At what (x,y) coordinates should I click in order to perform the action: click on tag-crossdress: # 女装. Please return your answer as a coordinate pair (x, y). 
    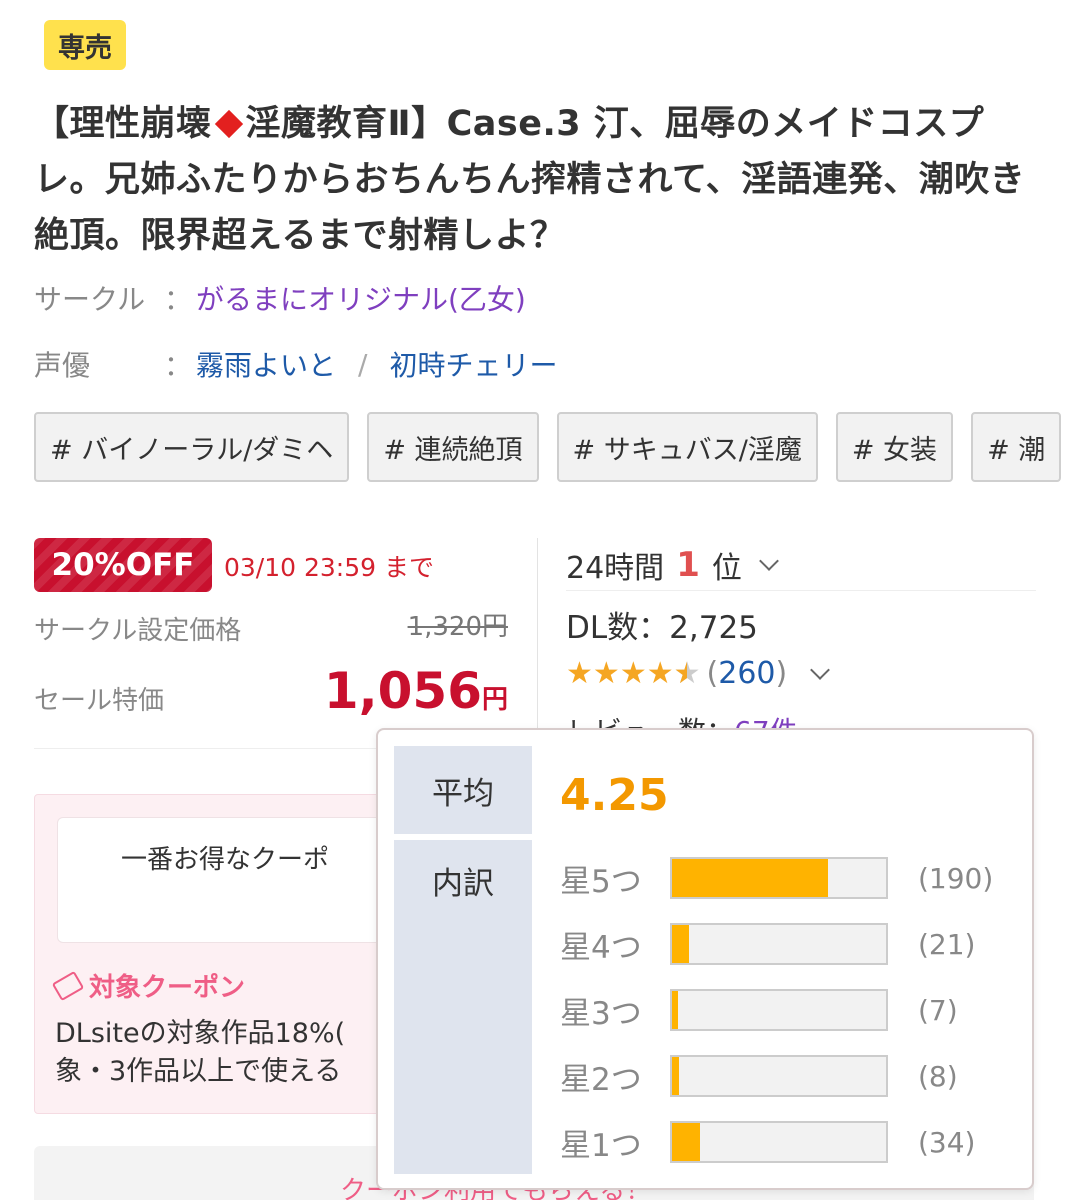
    Looking at the image, I should click on (894, 447).